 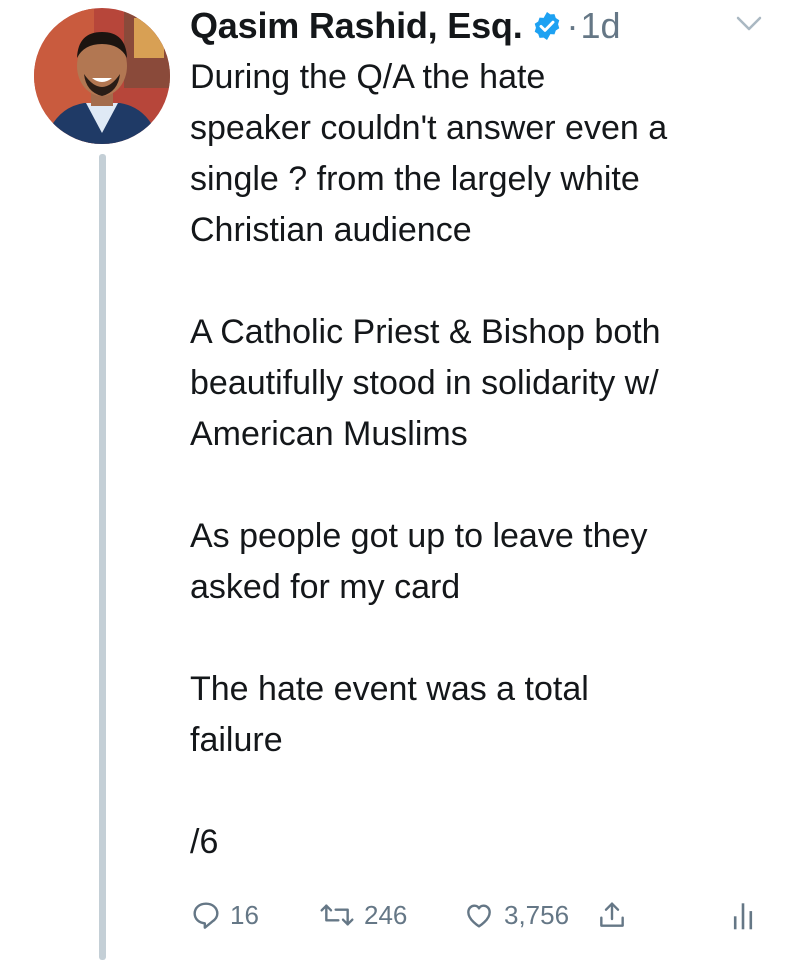 What do you see at coordinates (537, 914) in the screenshot?
I see `like-count: 3,756` at bounding box center [537, 914].